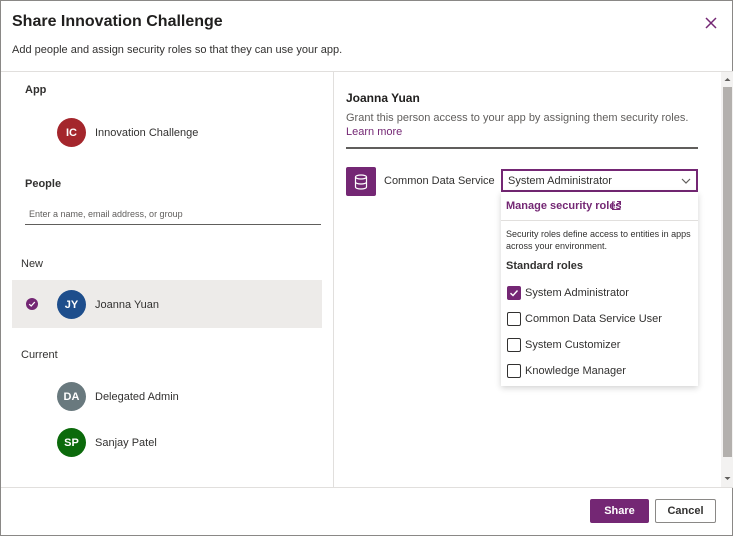 This screenshot has width=733, height=536. I want to click on database-icon, so click(361, 181).